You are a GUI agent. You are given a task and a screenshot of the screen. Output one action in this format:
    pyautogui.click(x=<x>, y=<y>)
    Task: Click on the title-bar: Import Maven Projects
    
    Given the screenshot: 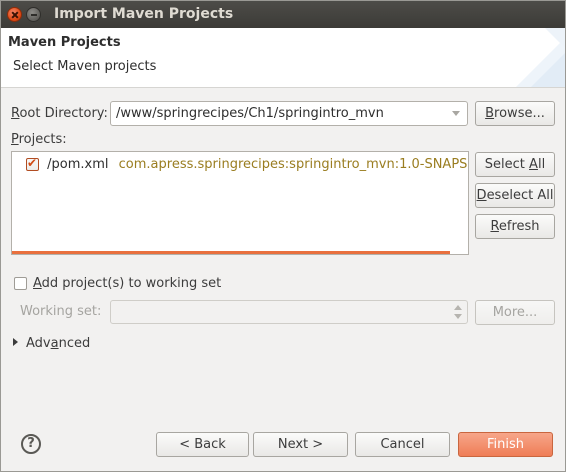 What is the action you would take?
    pyautogui.click(x=283, y=14)
    